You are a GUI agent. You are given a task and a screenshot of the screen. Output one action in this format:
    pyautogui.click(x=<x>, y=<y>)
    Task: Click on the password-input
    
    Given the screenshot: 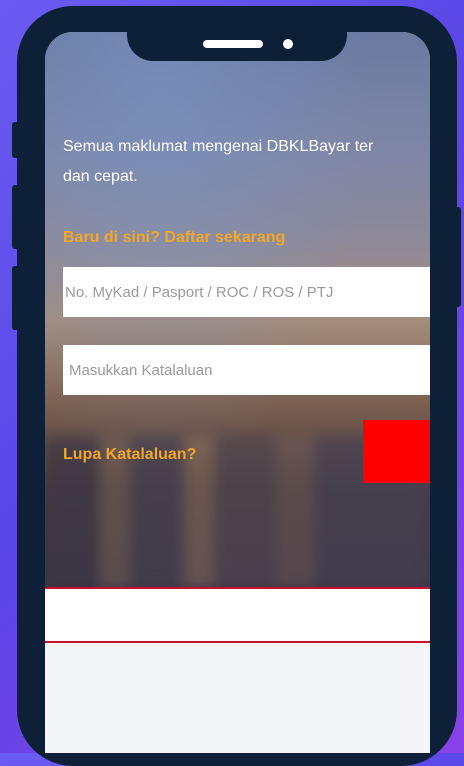 What is the action you would take?
    pyautogui.click(x=246, y=370)
    